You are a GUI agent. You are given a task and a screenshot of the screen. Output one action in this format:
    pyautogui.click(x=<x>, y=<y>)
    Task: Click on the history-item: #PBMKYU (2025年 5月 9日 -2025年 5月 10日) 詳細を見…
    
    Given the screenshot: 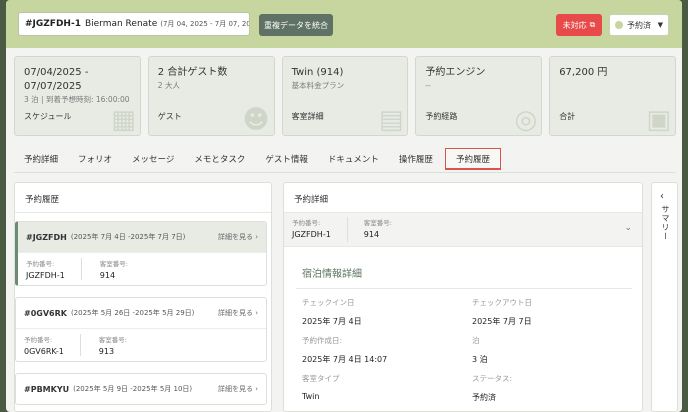 What is the action you would take?
    pyautogui.click(x=141, y=389)
    